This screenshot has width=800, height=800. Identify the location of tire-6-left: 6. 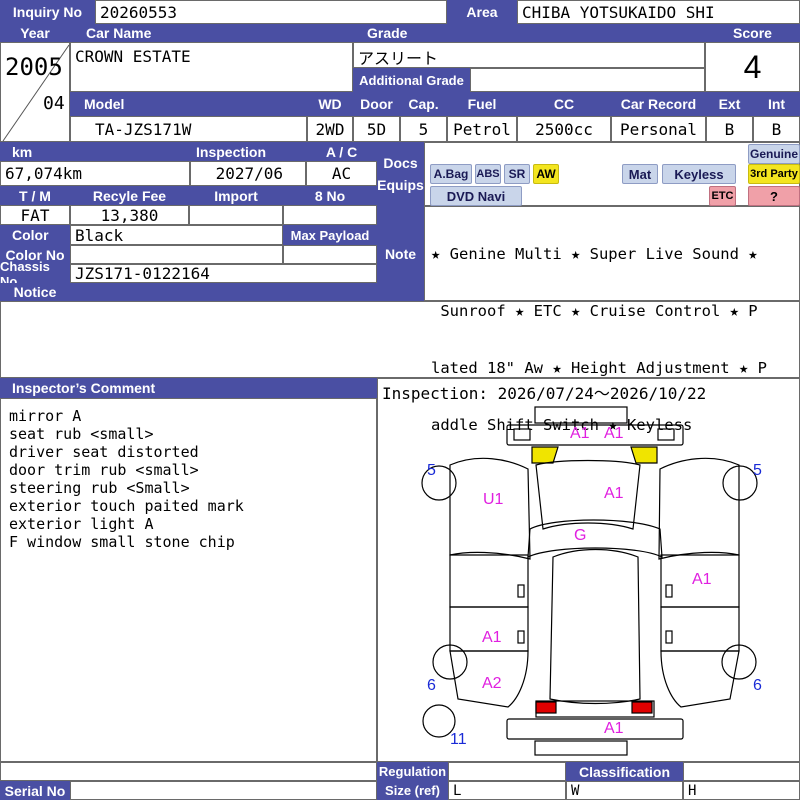
(431, 685).